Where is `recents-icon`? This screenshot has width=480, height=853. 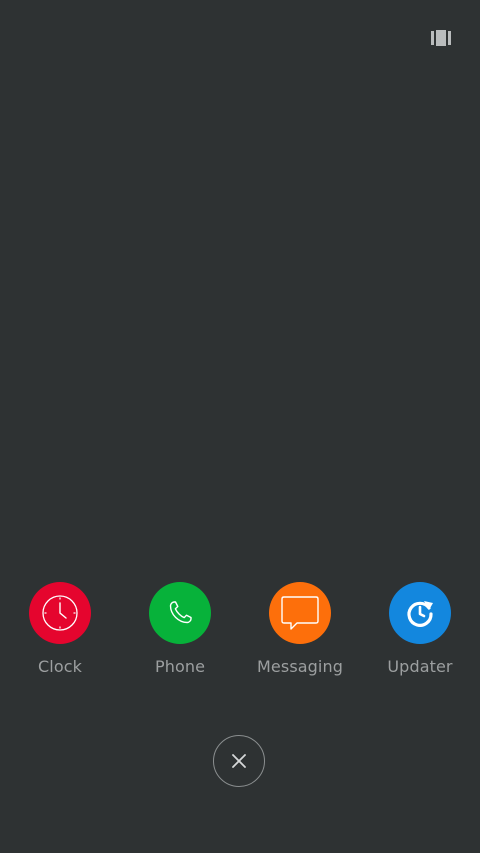 recents-icon is located at coordinates (441, 38).